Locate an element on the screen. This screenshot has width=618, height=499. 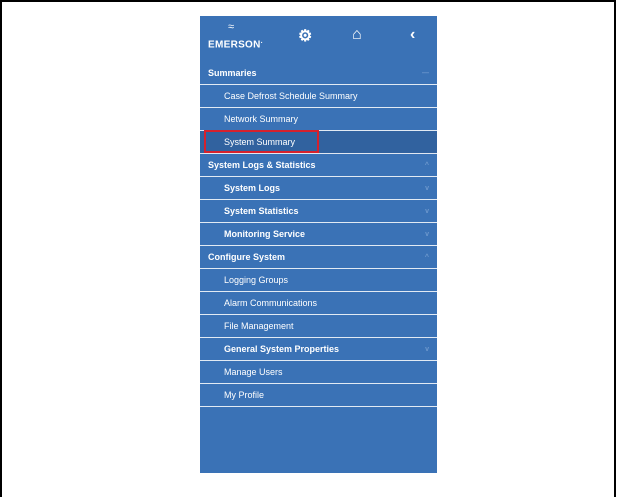
chevron-down-icon: — is located at coordinates (425, 73).